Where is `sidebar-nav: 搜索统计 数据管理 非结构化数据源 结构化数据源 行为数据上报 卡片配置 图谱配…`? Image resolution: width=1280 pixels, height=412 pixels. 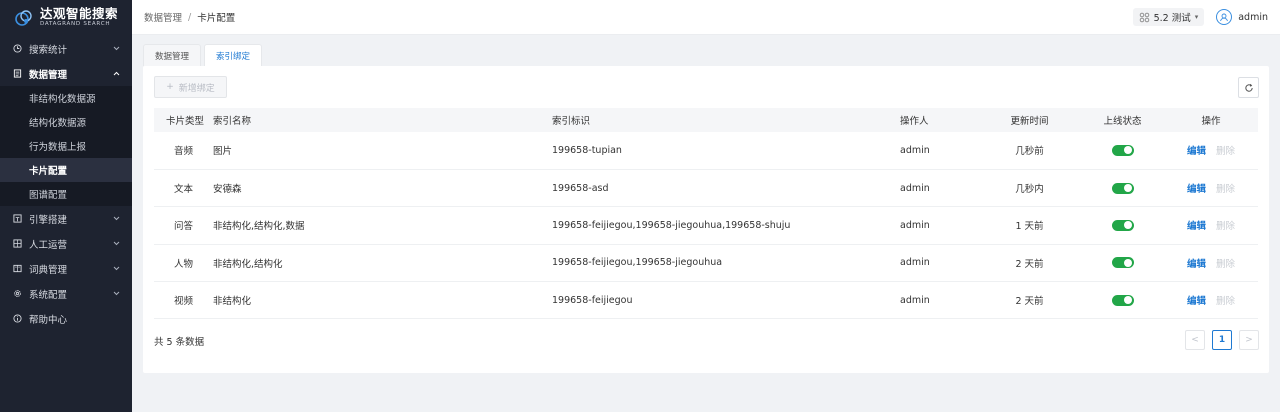 sidebar-nav: 搜索统计 数据管理 非结构化数据源 结构化数据源 行为数据上报 卡片配置 图谱配… is located at coordinates (66, 183).